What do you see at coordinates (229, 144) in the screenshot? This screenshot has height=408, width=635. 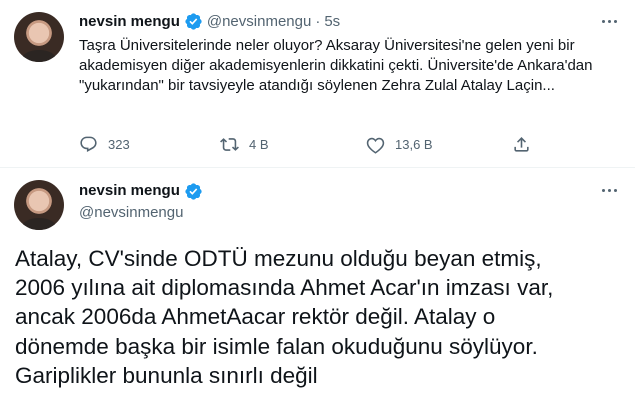 I see `retweet-icon` at bounding box center [229, 144].